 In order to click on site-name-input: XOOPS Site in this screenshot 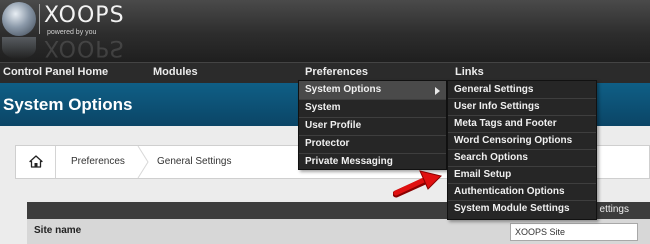, I will do `click(574, 232)`.